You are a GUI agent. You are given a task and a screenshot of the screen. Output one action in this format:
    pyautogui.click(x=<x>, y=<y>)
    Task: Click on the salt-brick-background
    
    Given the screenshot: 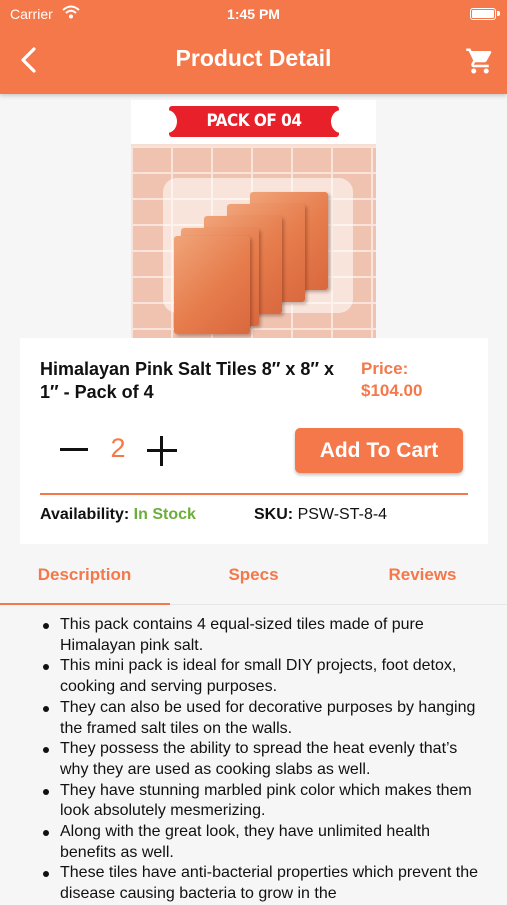 What is the action you would take?
    pyautogui.click(x=253, y=242)
    